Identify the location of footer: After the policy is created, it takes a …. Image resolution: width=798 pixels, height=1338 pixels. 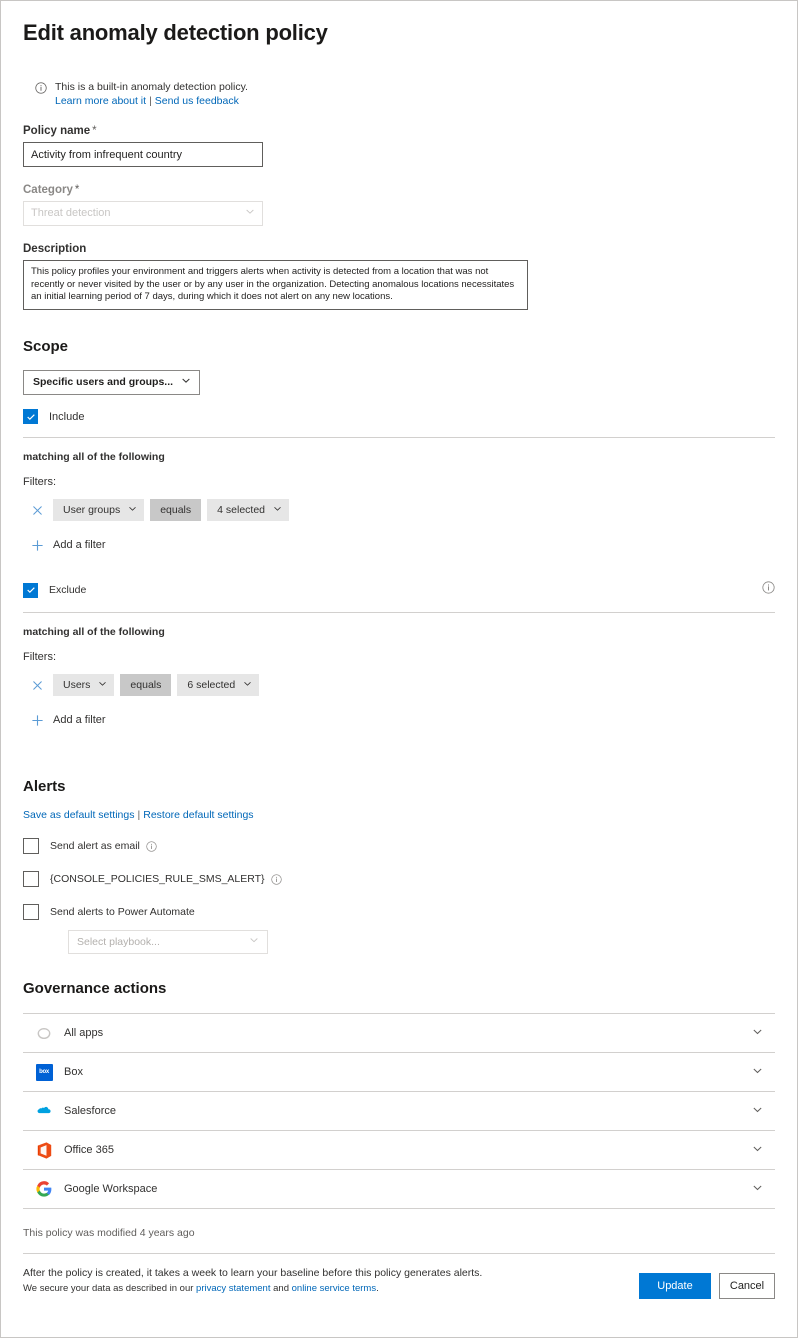
(399, 1276).